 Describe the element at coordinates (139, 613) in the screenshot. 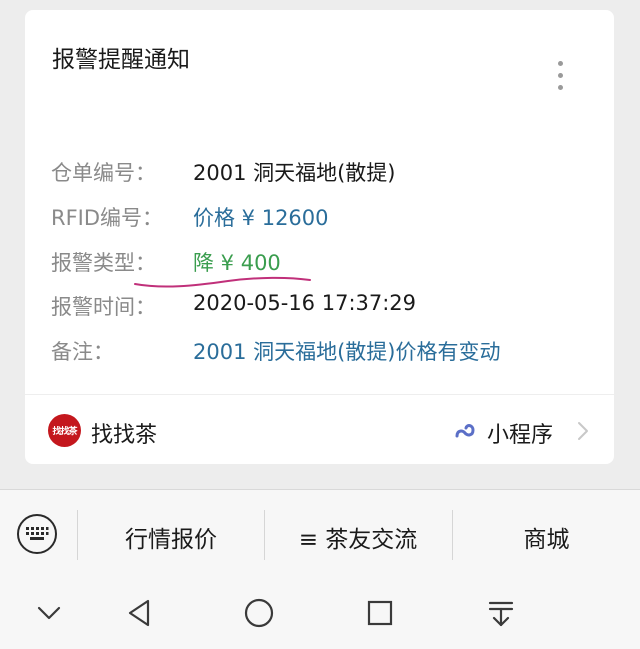

I see `back-icon` at that location.